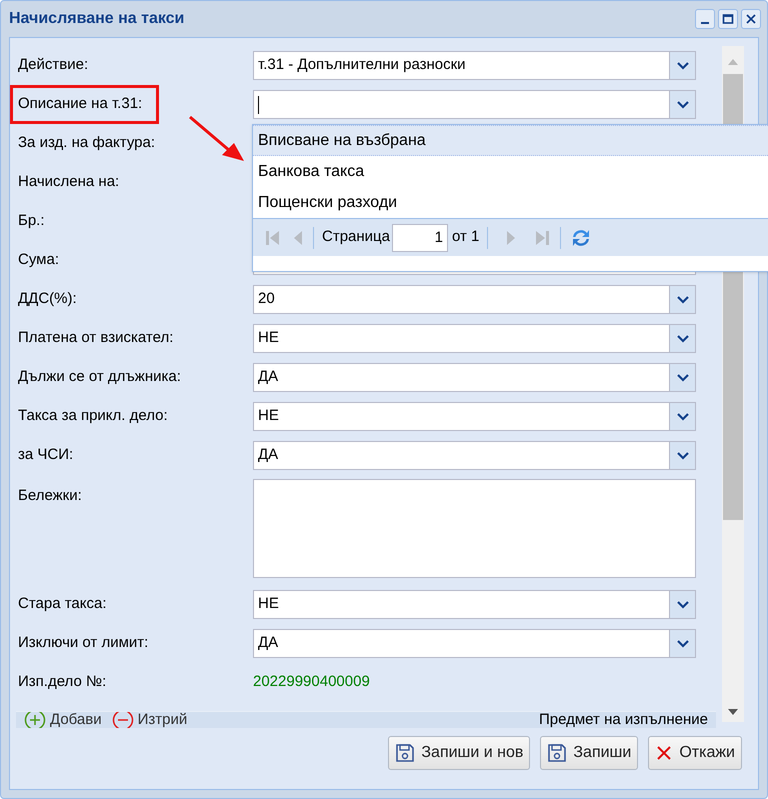 Image resolution: width=768 pixels, height=799 pixels. What do you see at coordinates (62, 604) in the screenshot?
I see `field-label: Стара такса:` at bounding box center [62, 604].